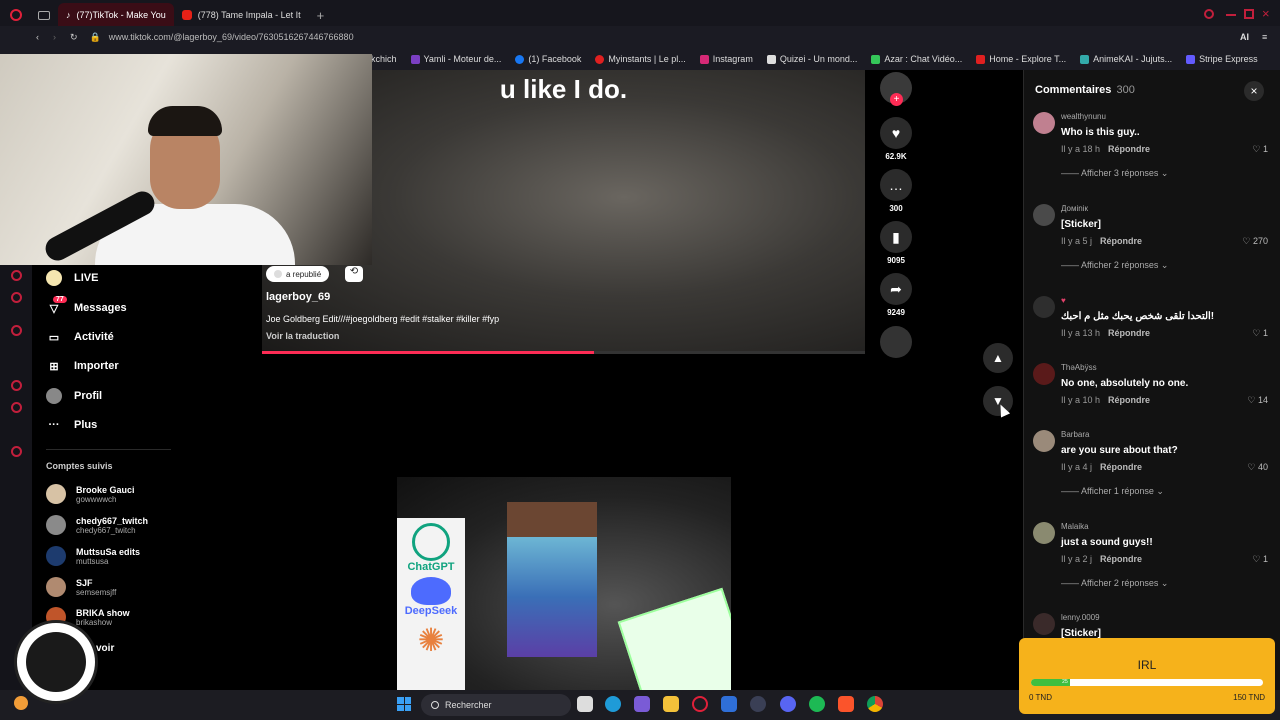 The image size is (1280, 720). What do you see at coordinates (1114, 173) in the screenshot?
I see `show-replies-button: —— Afficher 3 réponses ⌄` at bounding box center [1114, 173].